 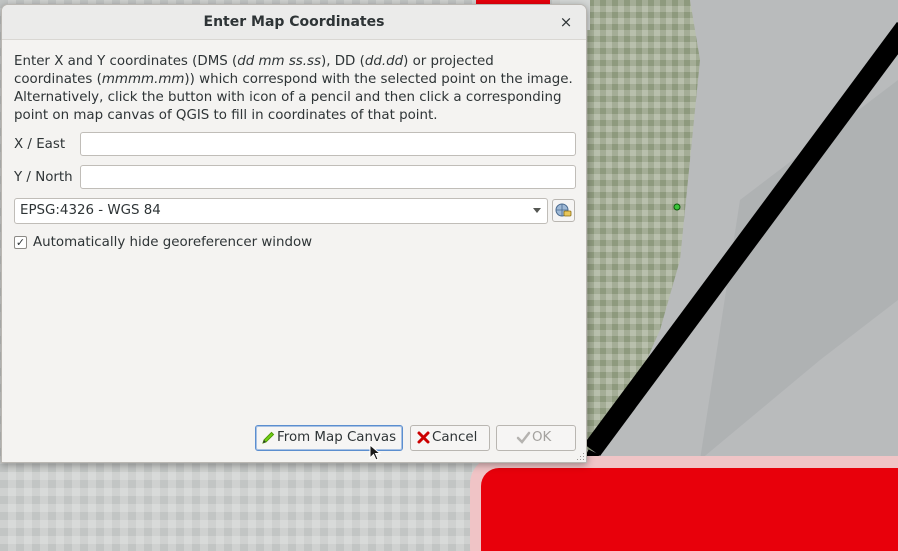 I want to click on ok-label: OK, so click(x=542, y=437).